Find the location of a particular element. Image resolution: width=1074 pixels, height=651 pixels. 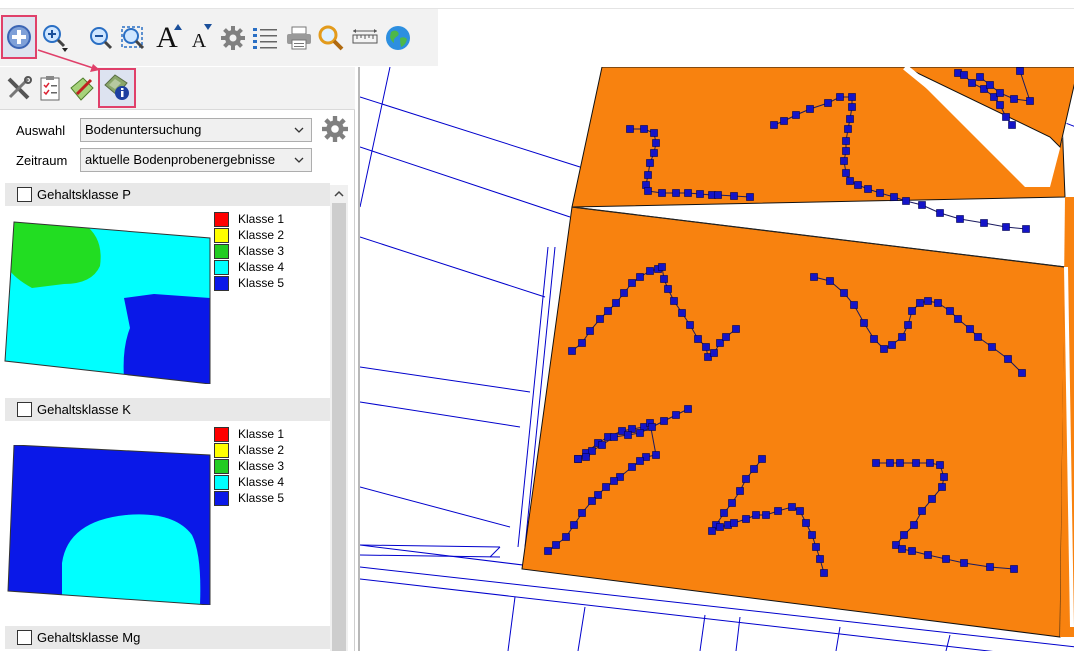

chevron-up-icon is located at coordinates (339, 194).